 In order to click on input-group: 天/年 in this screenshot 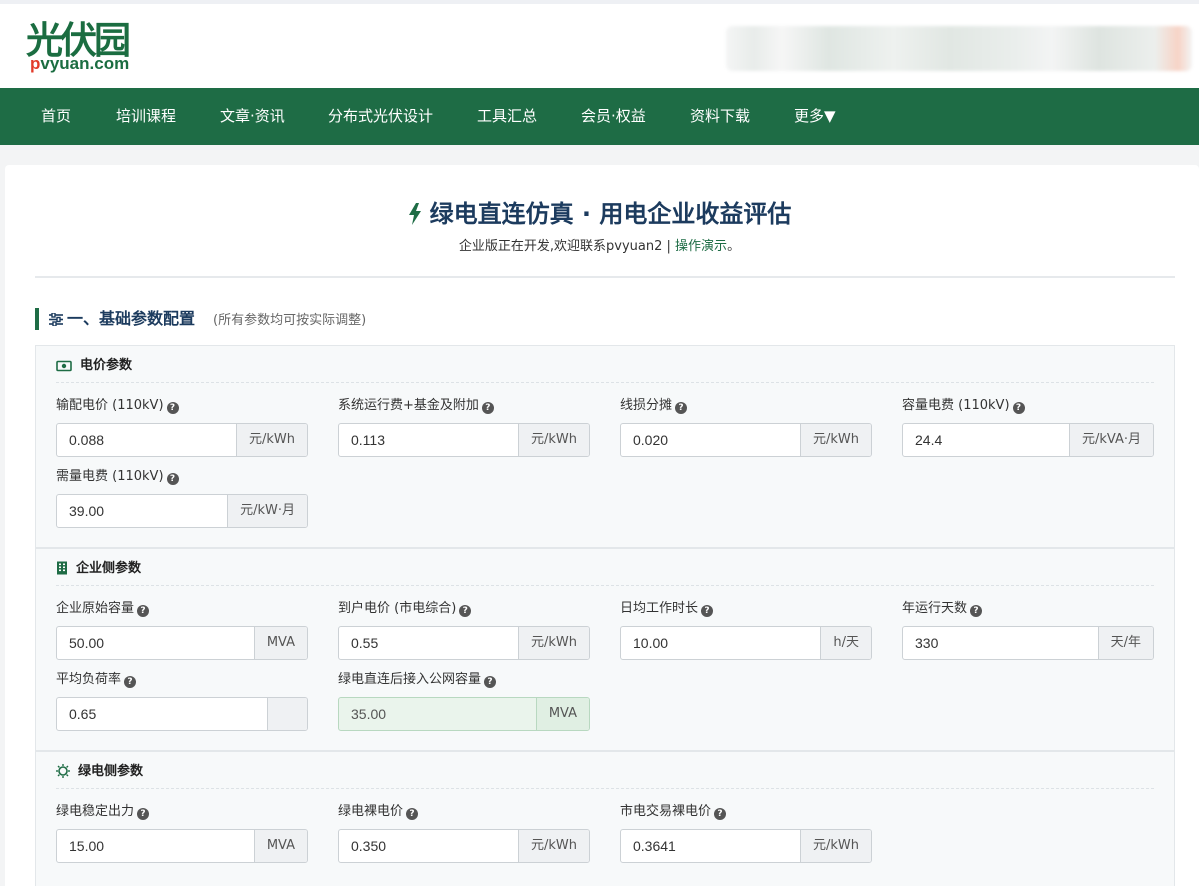, I will do `click(1028, 643)`.